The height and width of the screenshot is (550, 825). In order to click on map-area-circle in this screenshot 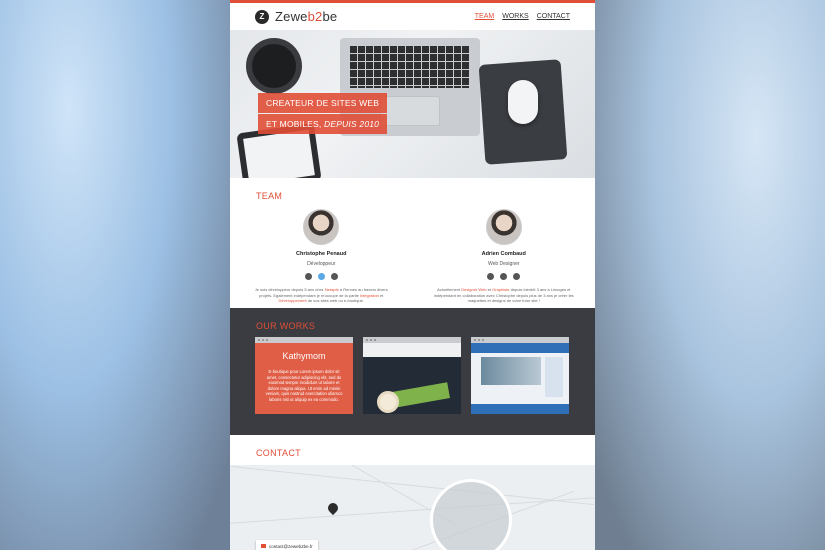, I will do `click(471, 514)`.